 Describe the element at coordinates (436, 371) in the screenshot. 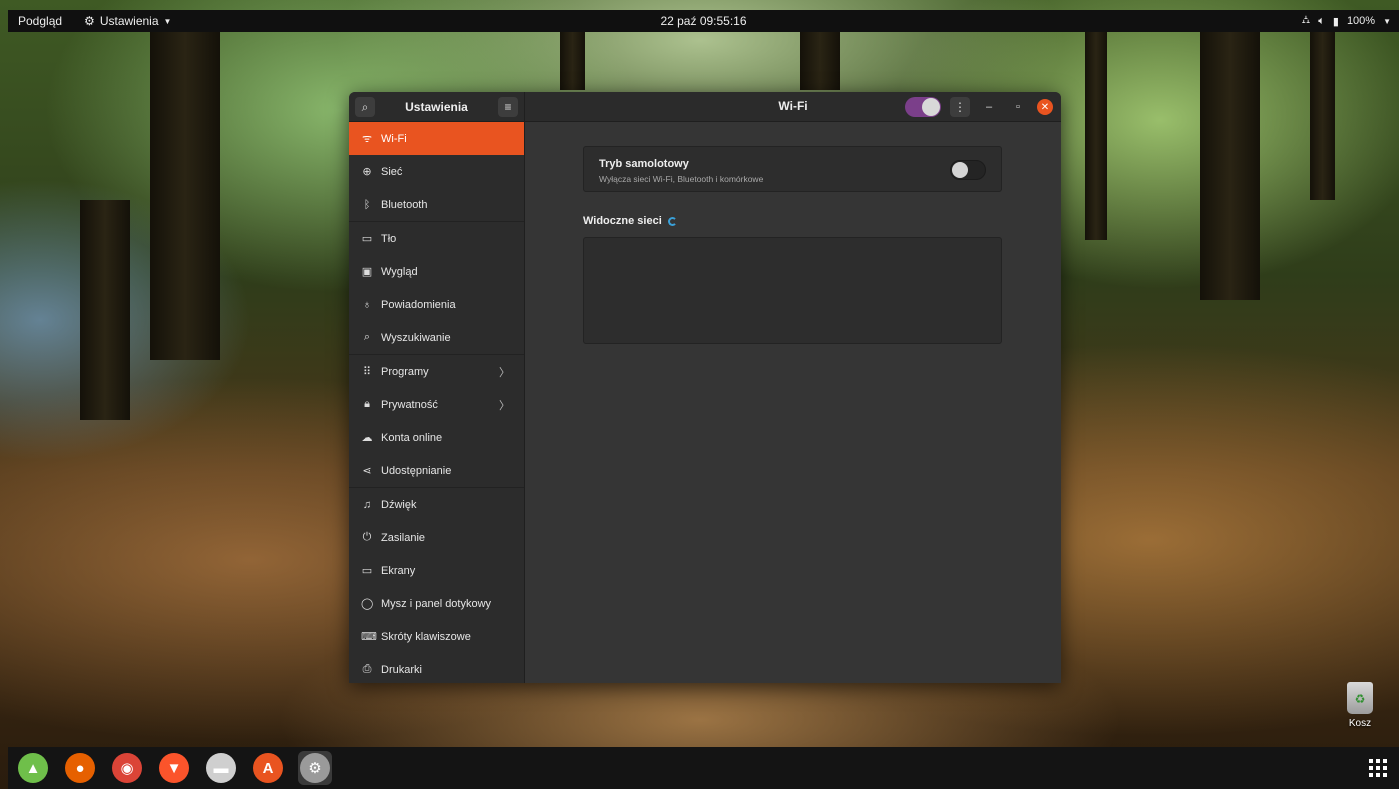

I see `sidebar-item-apps: ⠿ Programy 〉` at that location.